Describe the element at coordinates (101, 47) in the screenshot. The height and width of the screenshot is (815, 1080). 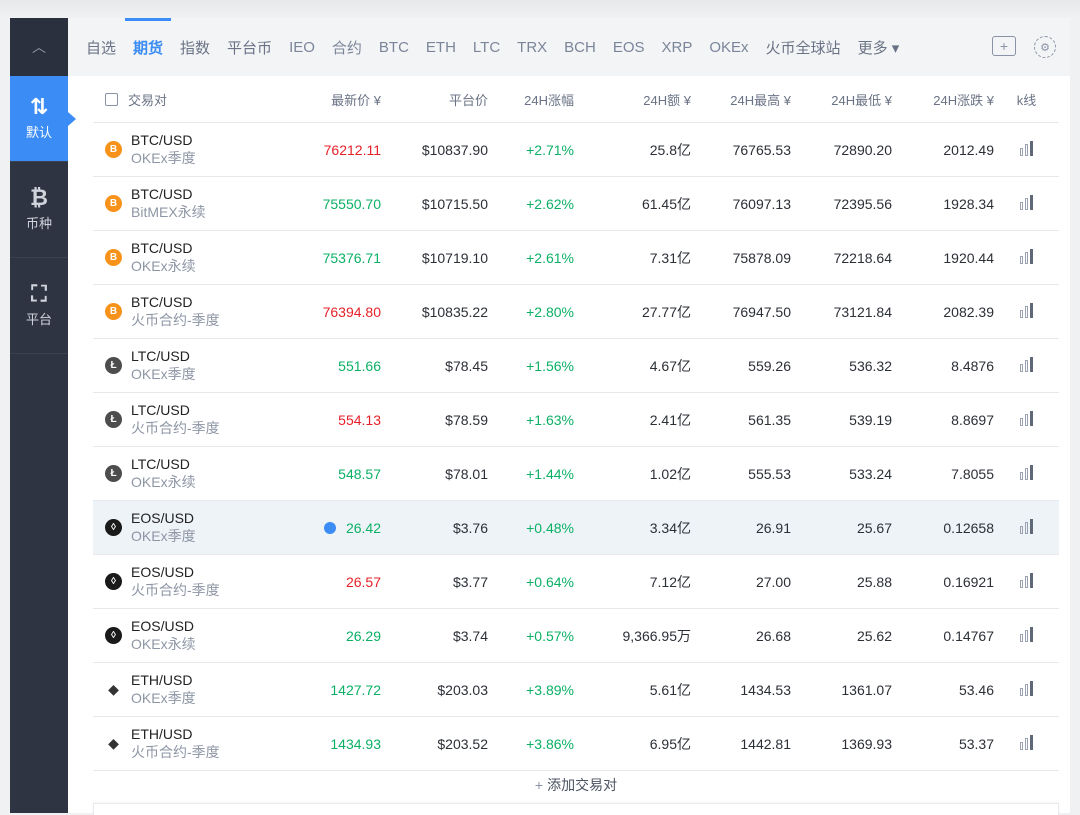
I see `tab-item: 自选` at that location.